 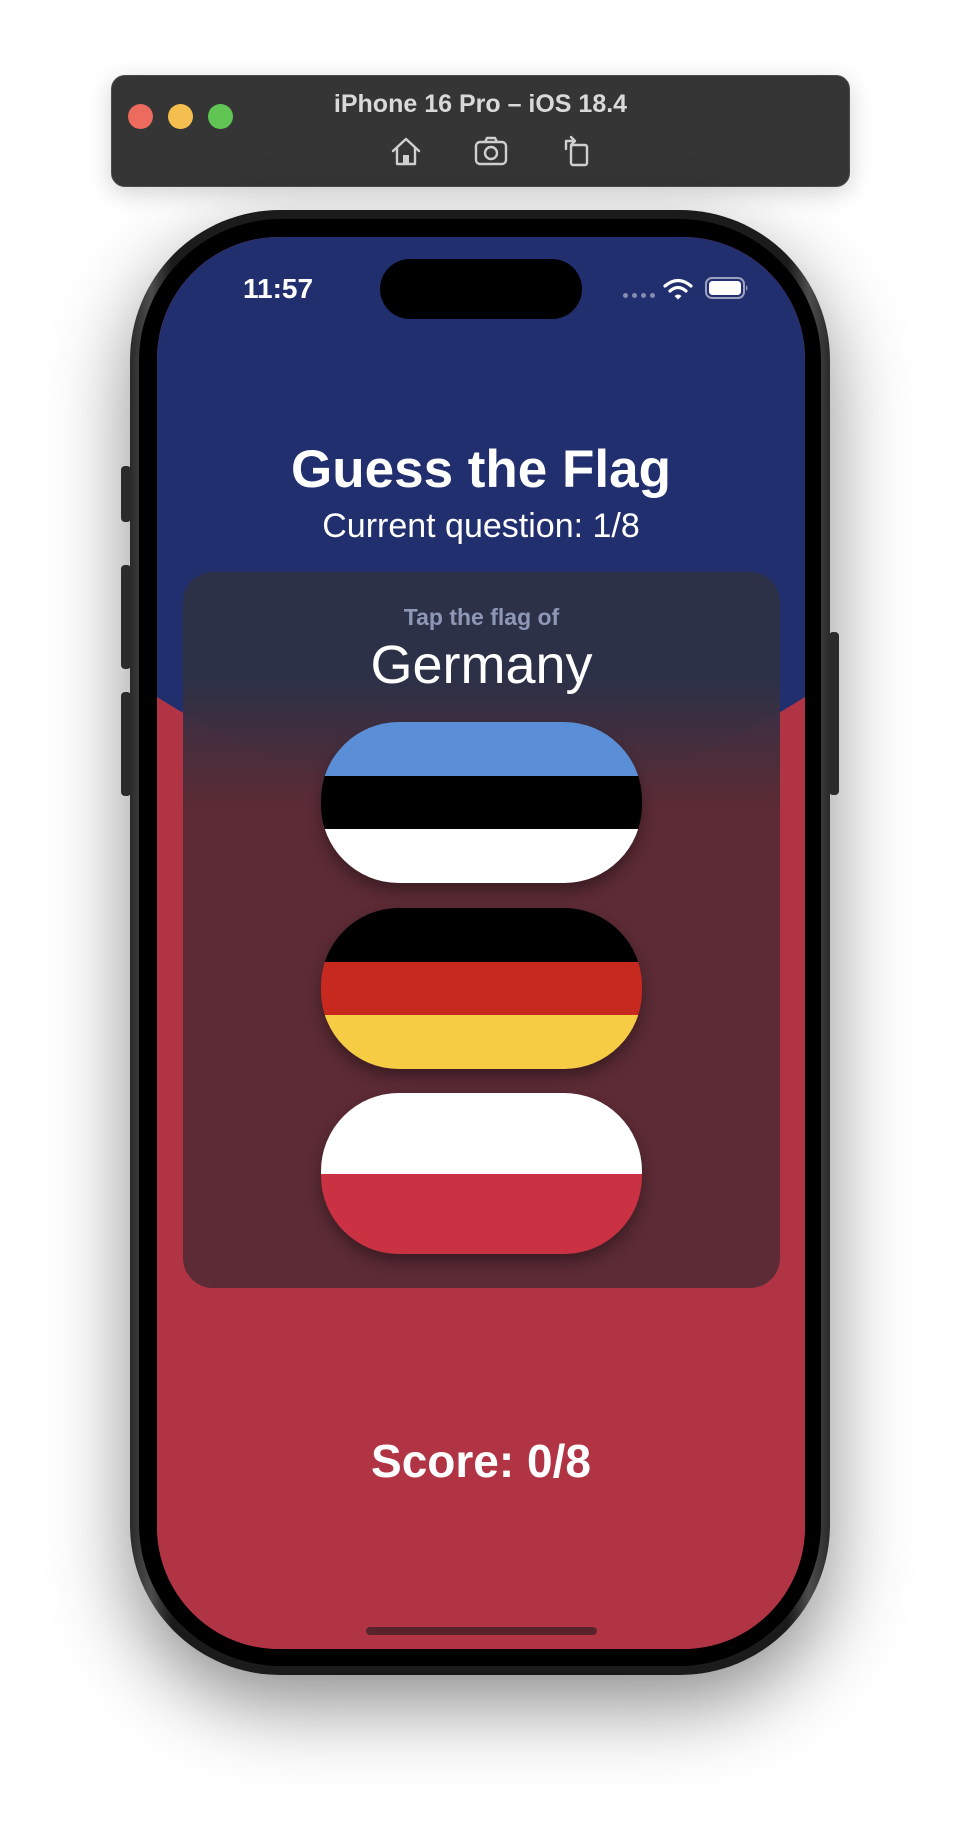 What do you see at coordinates (481, 469) in the screenshot?
I see `page-title: Guess the Flag` at bounding box center [481, 469].